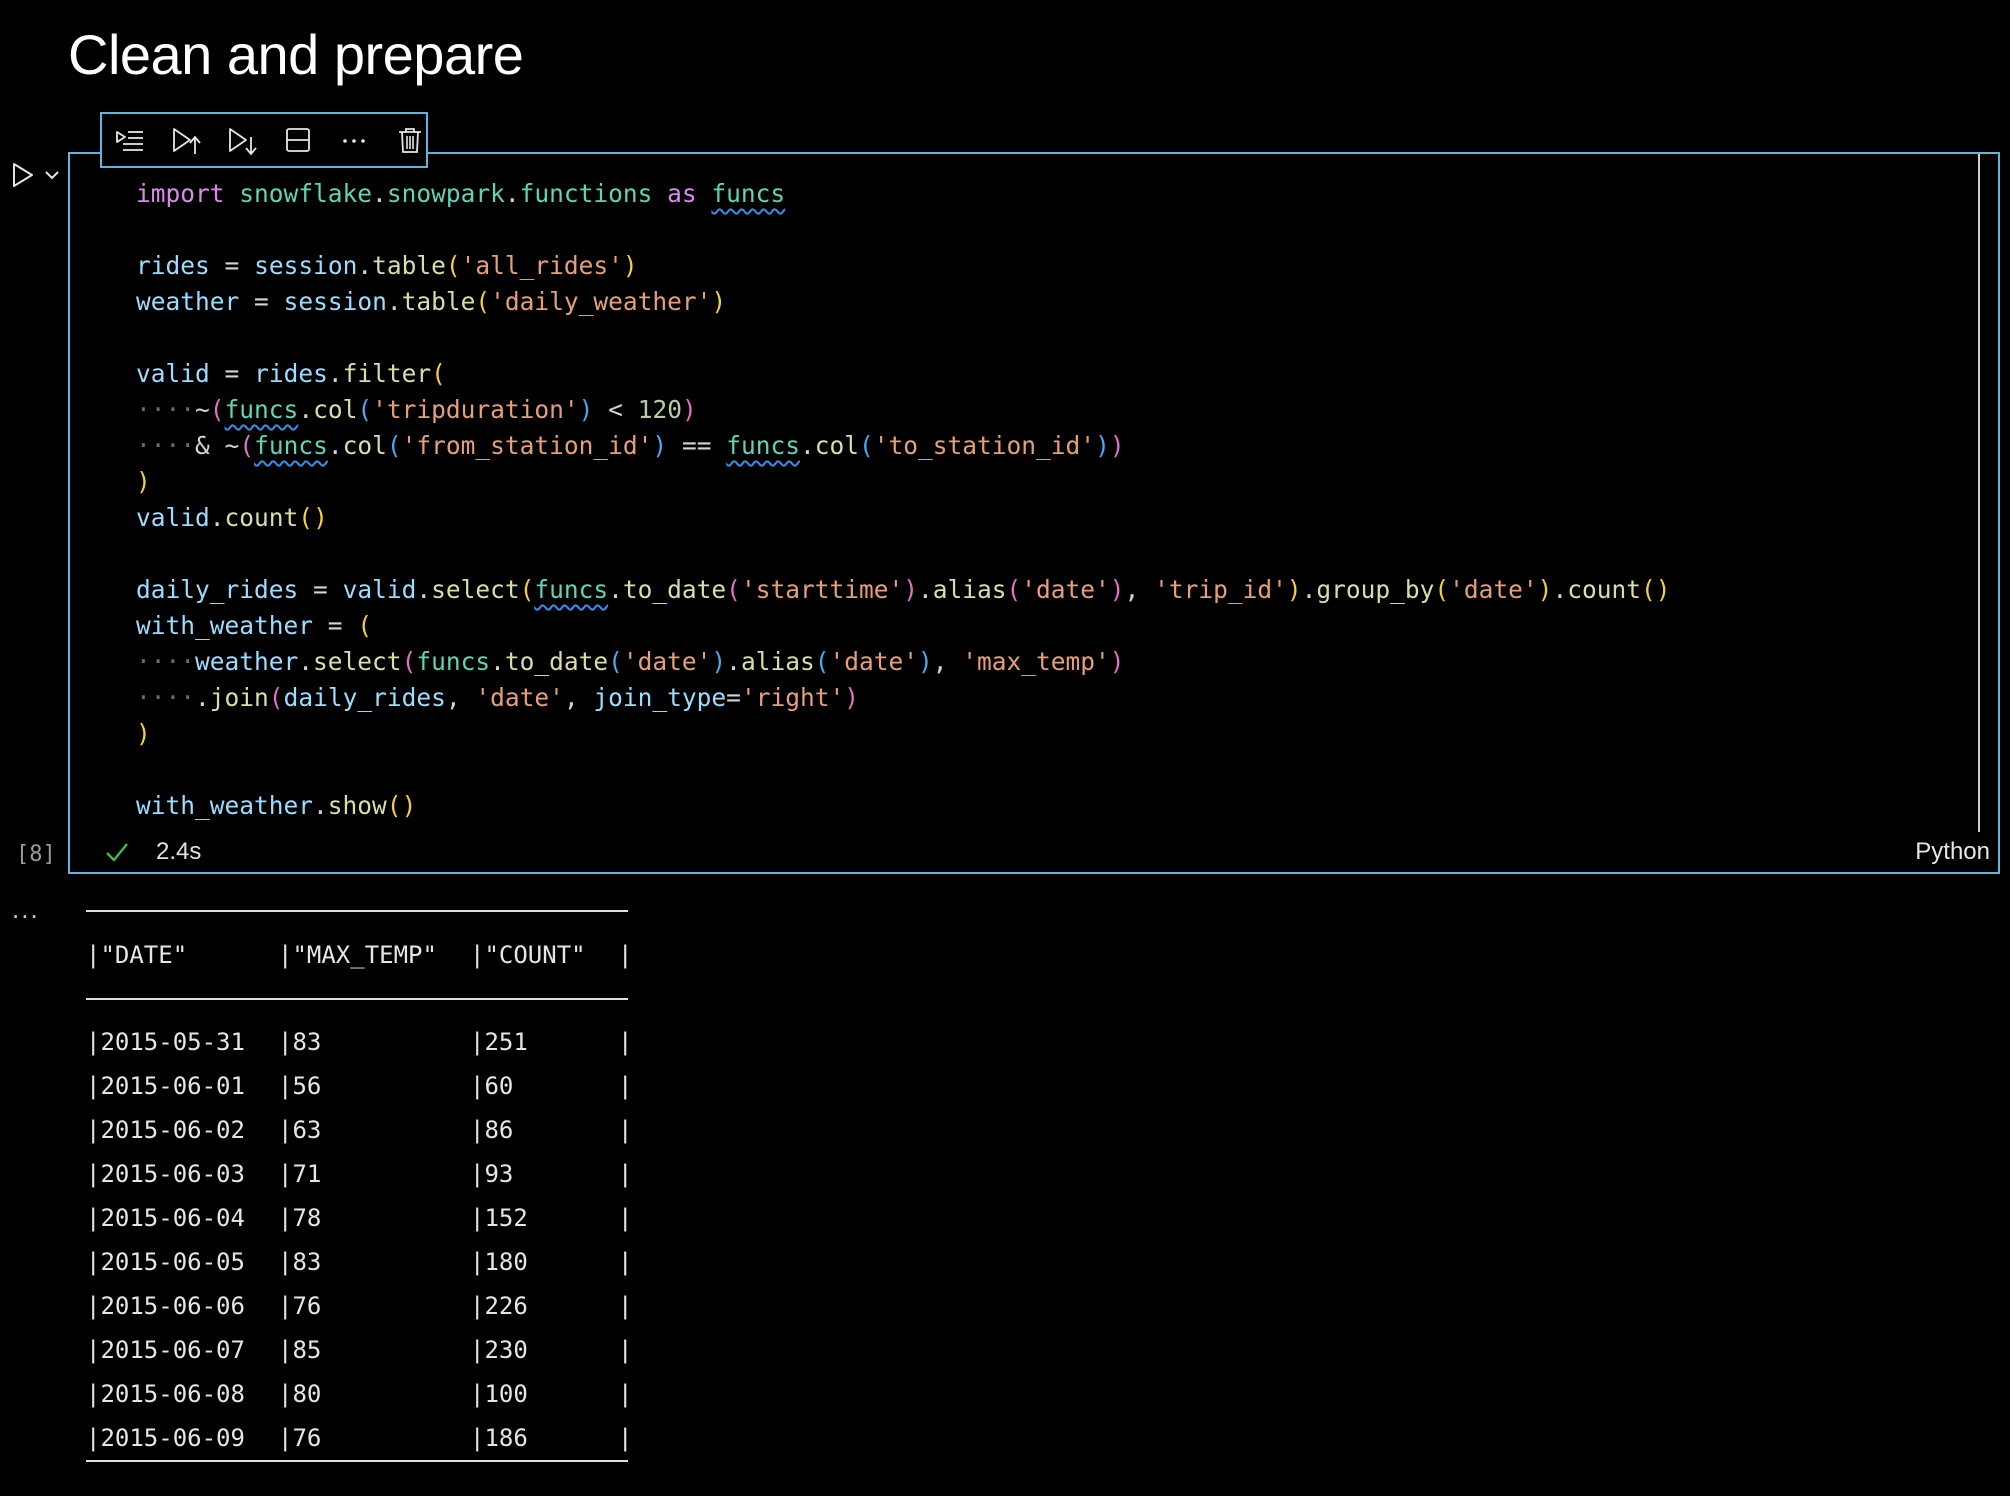 This screenshot has height=1496, width=2010. I want to click on delete-cell-button, so click(410, 140).